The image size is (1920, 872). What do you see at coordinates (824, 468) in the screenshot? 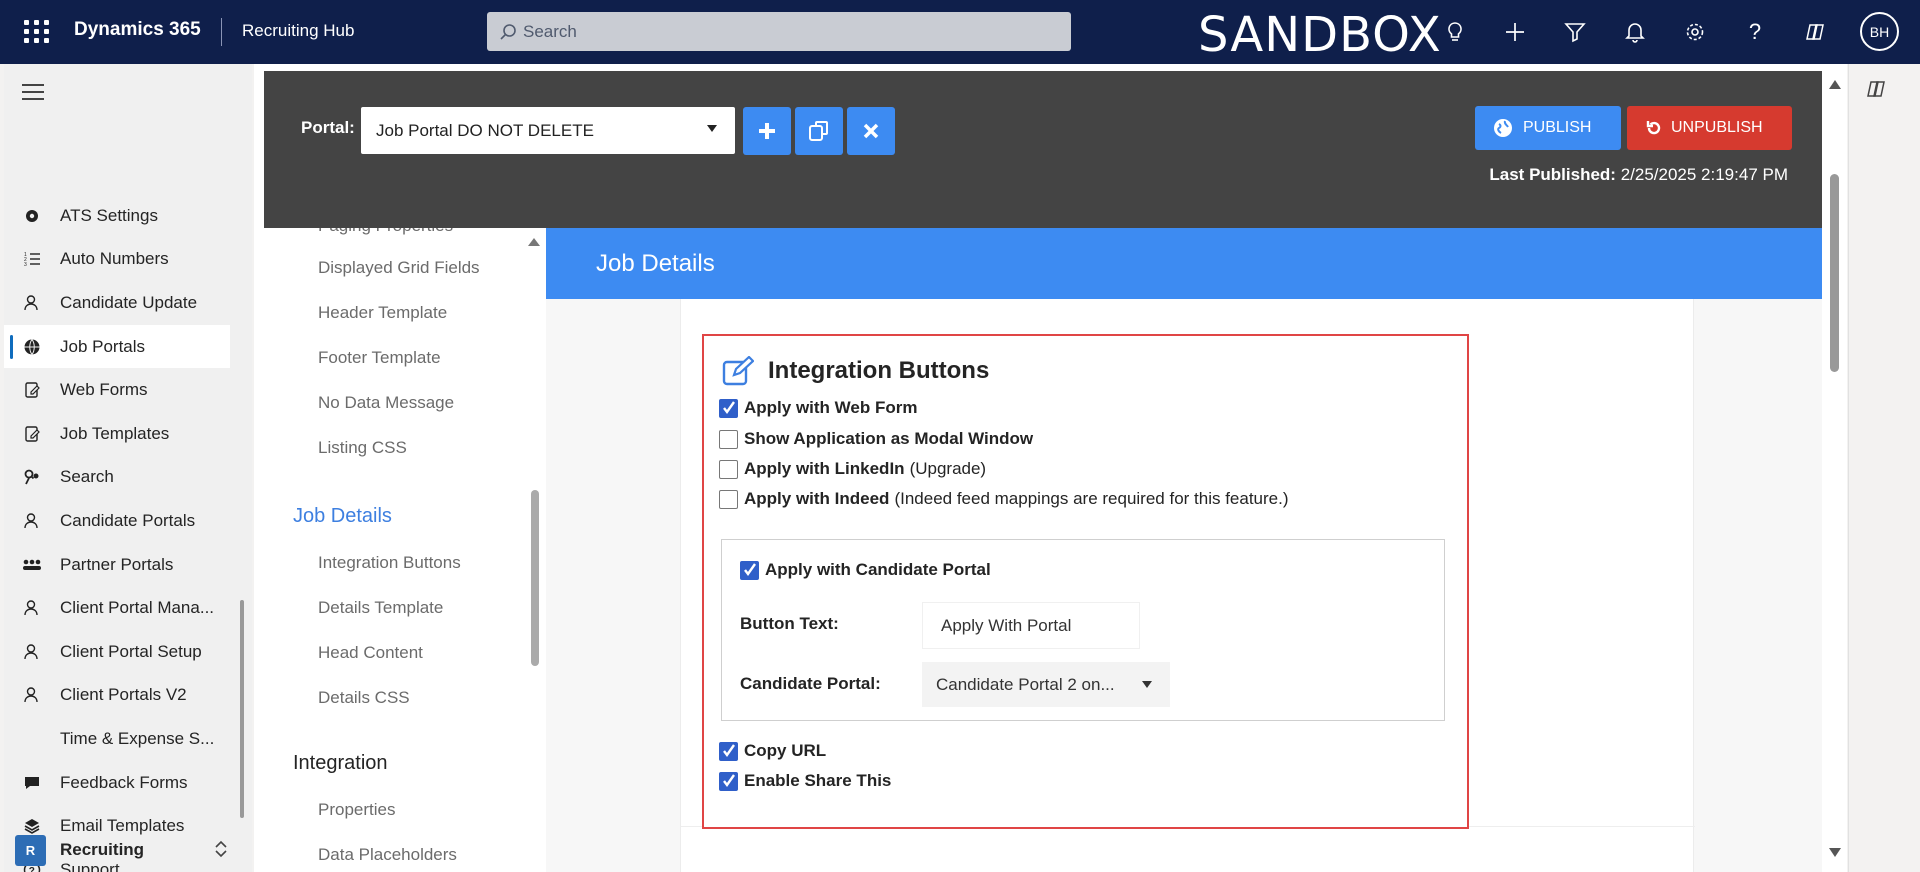
I see `checkbox-label: Apply with LinkedIn` at bounding box center [824, 468].